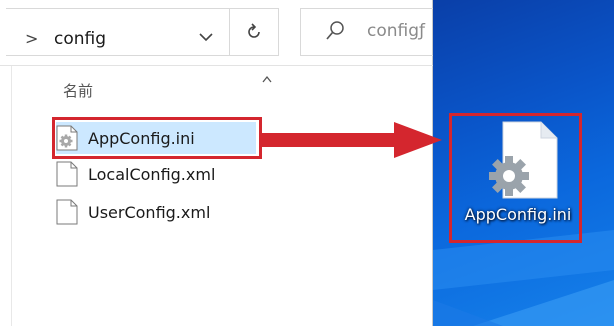 Image resolution: width=614 pixels, height=326 pixels. Describe the element at coordinates (335, 33) in the screenshot. I see `search-icon` at that location.